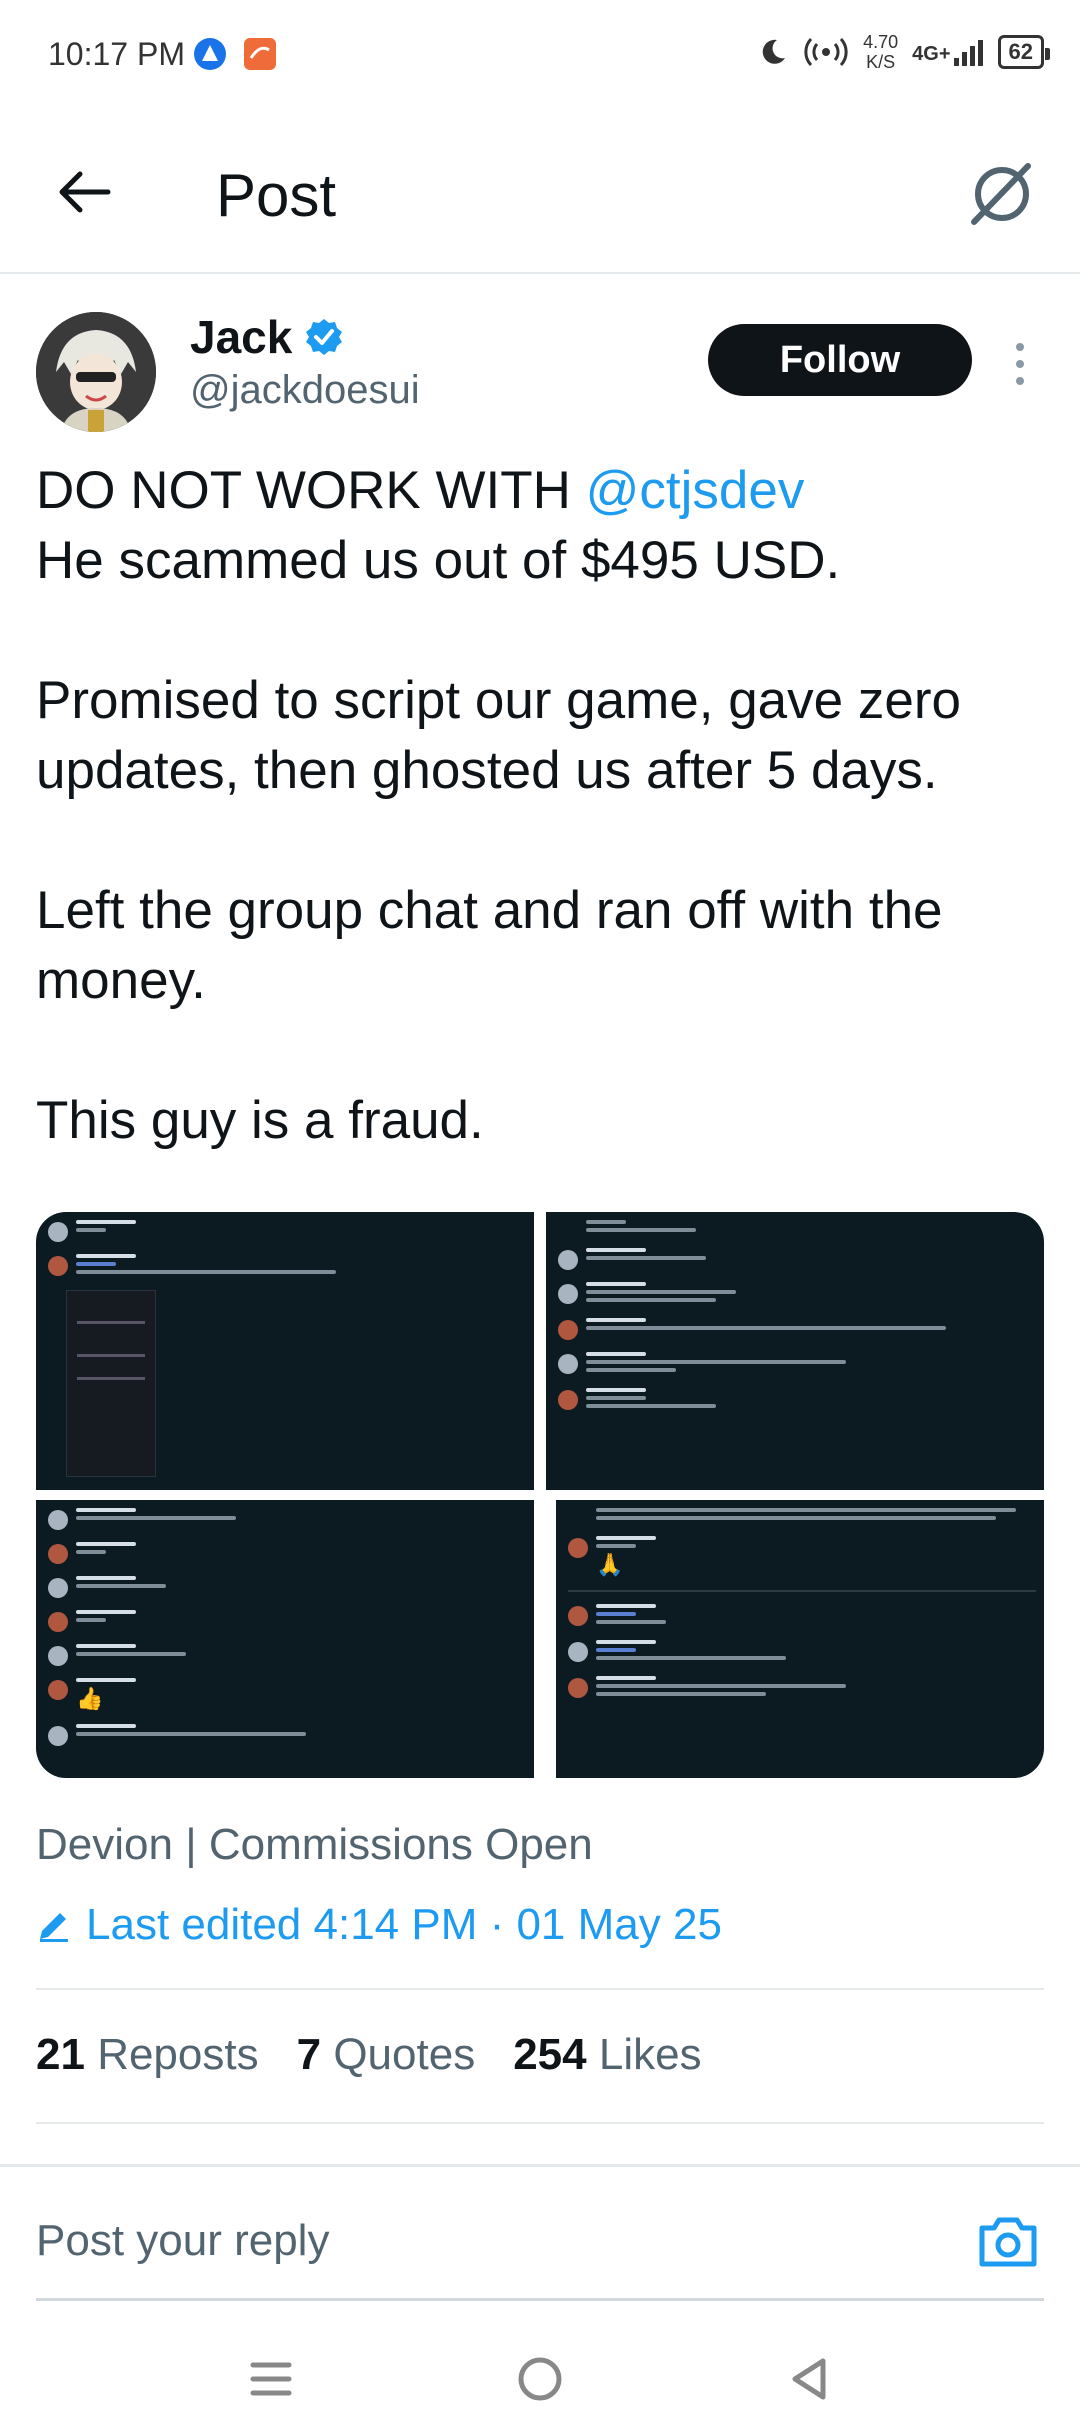 The image size is (1080, 2436). Describe the element at coordinates (607, 2055) in the screenshot. I see `likes-stat: 254 Likes` at that location.